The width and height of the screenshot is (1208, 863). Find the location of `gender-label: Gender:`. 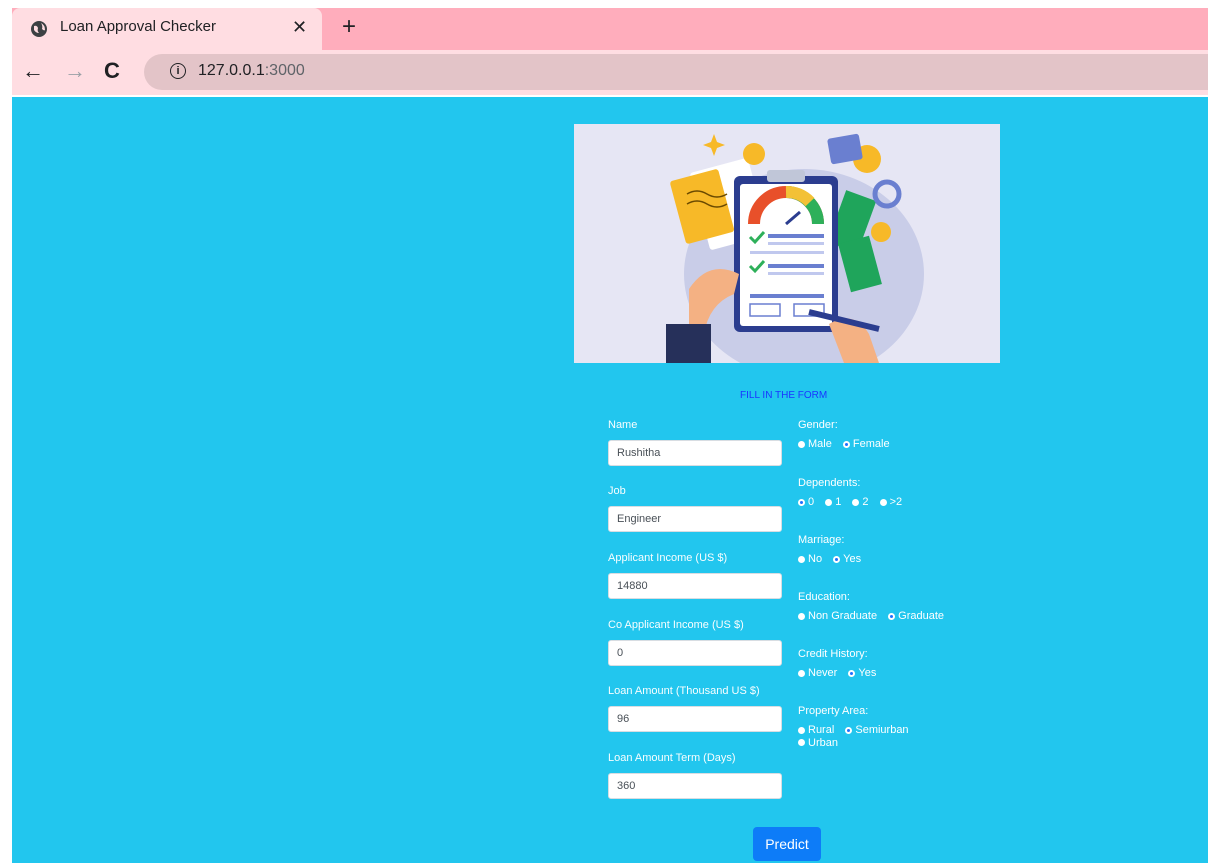

gender-label: Gender: is located at coordinates (818, 425).